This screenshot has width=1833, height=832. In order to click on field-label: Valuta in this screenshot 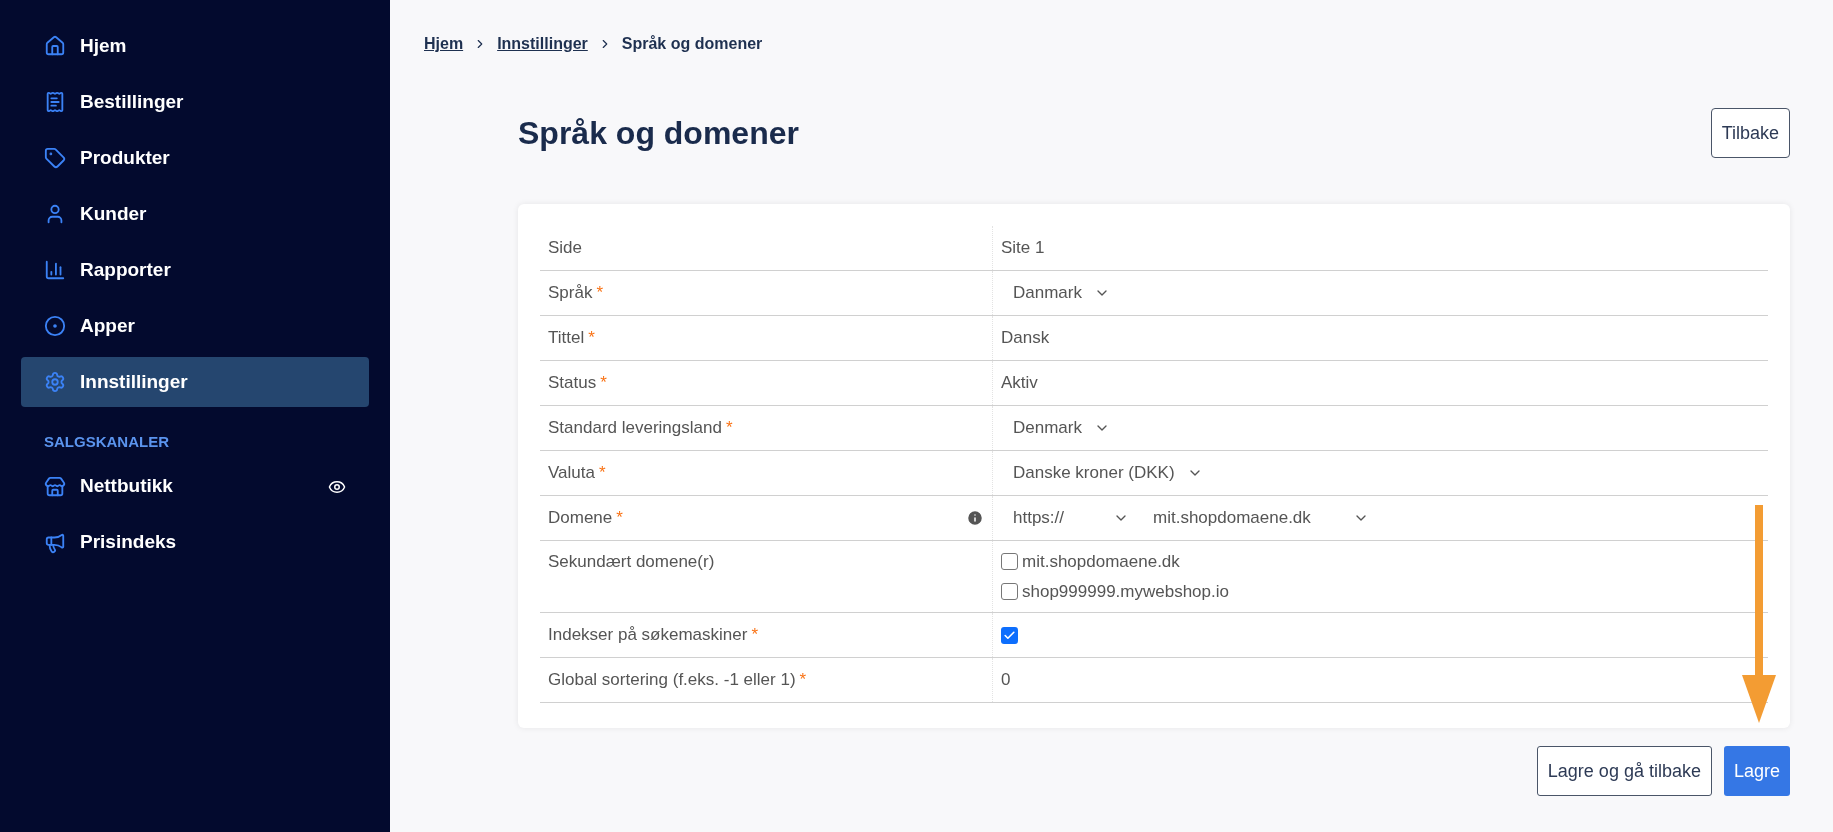, I will do `click(571, 473)`.